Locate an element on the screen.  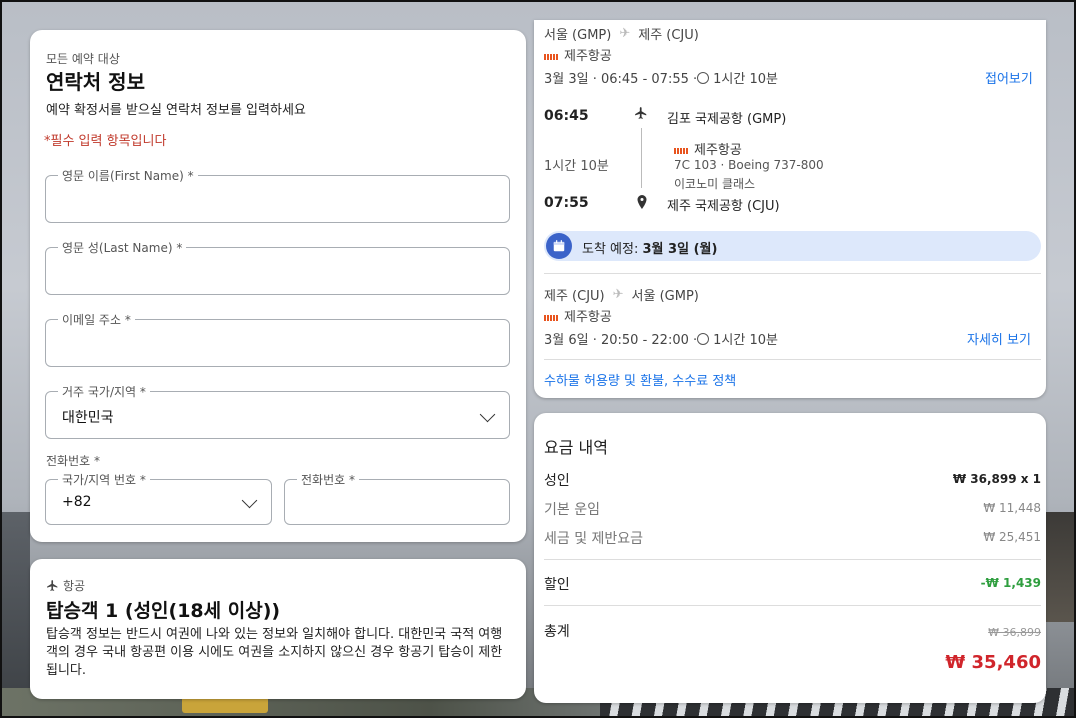
discount-label: 할인 is located at coordinates (557, 585).